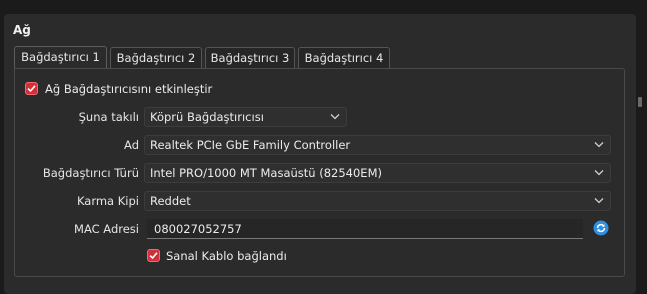 This screenshot has width=647, height=294. What do you see at coordinates (131, 145) in the screenshot?
I see `name-label: Ad` at bounding box center [131, 145].